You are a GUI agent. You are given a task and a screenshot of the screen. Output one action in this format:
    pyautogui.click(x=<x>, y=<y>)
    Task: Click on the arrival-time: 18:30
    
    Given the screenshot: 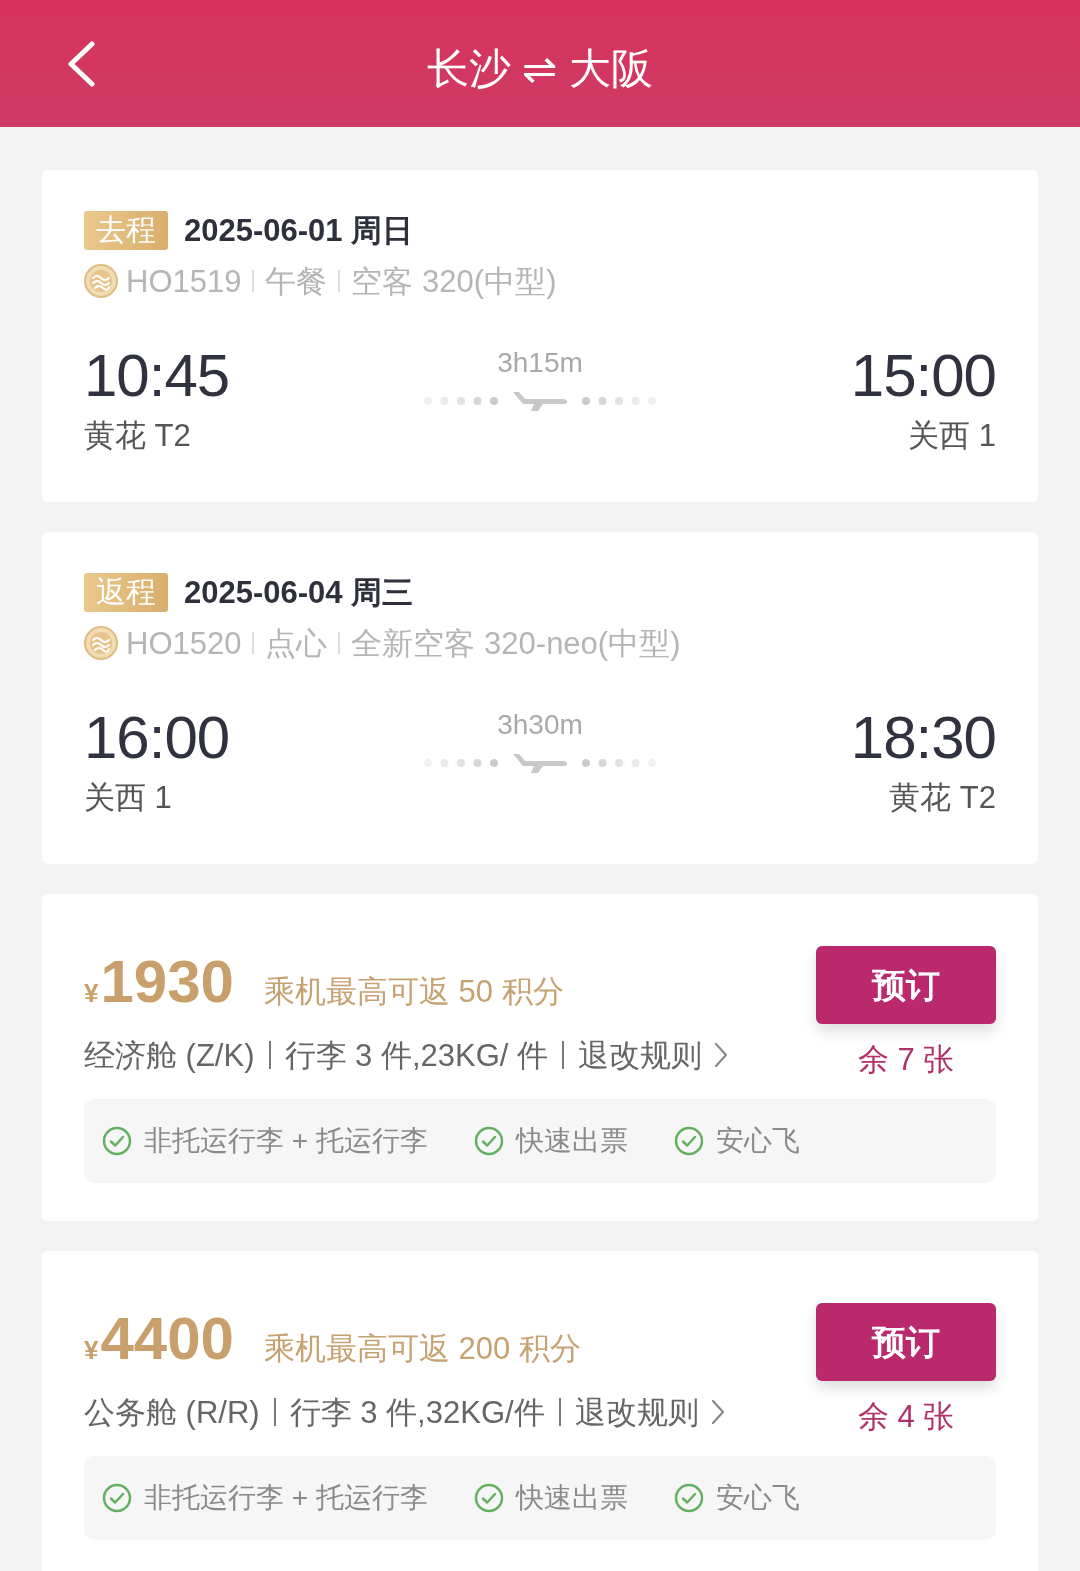 What is the action you would take?
    pyautogui.click(x=923, y=738)
    